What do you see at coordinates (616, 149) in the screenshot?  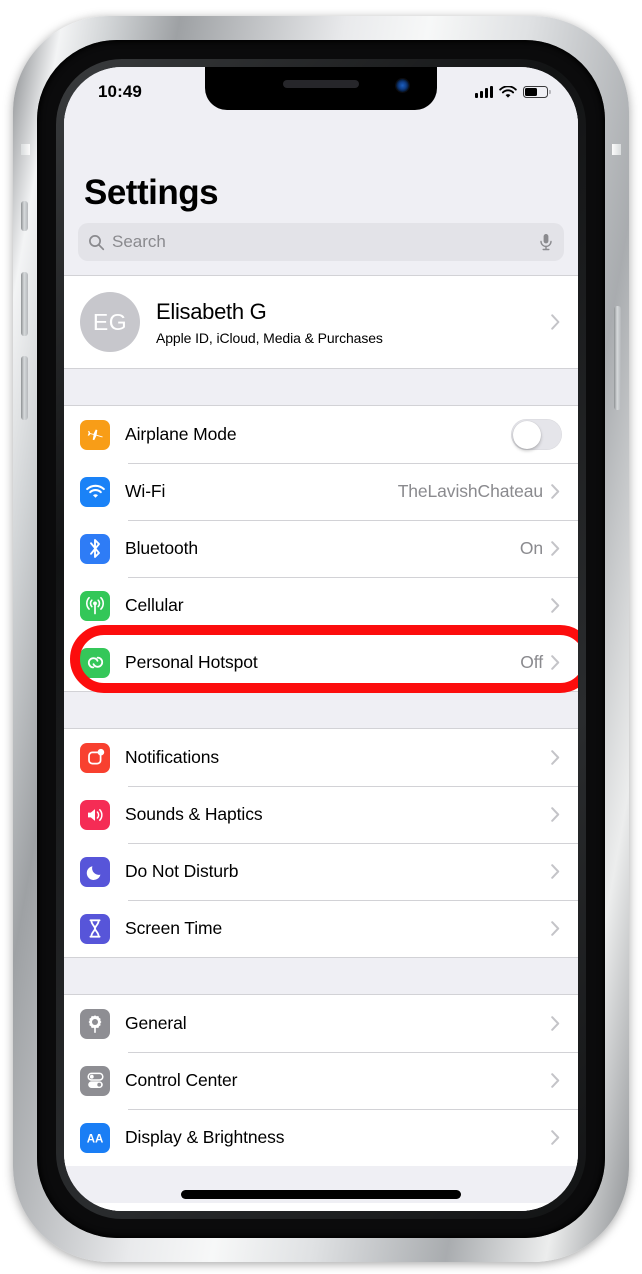 I see `frame-antenna-seam-right` at bounding box center [616, 149].